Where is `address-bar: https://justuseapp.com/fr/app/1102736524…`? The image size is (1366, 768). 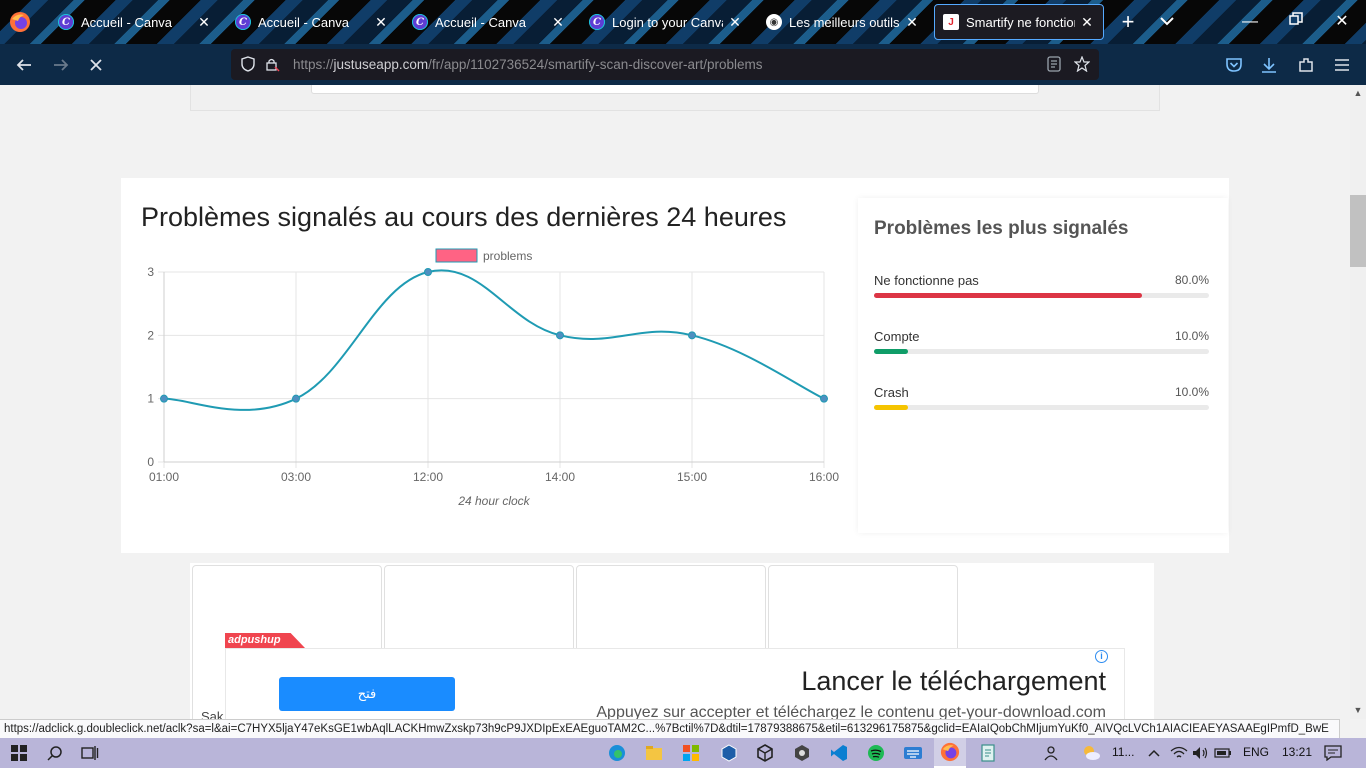 address-bar: https://justuseapp.com/fr/app/1102736524… is located at coordinates (665, 64).